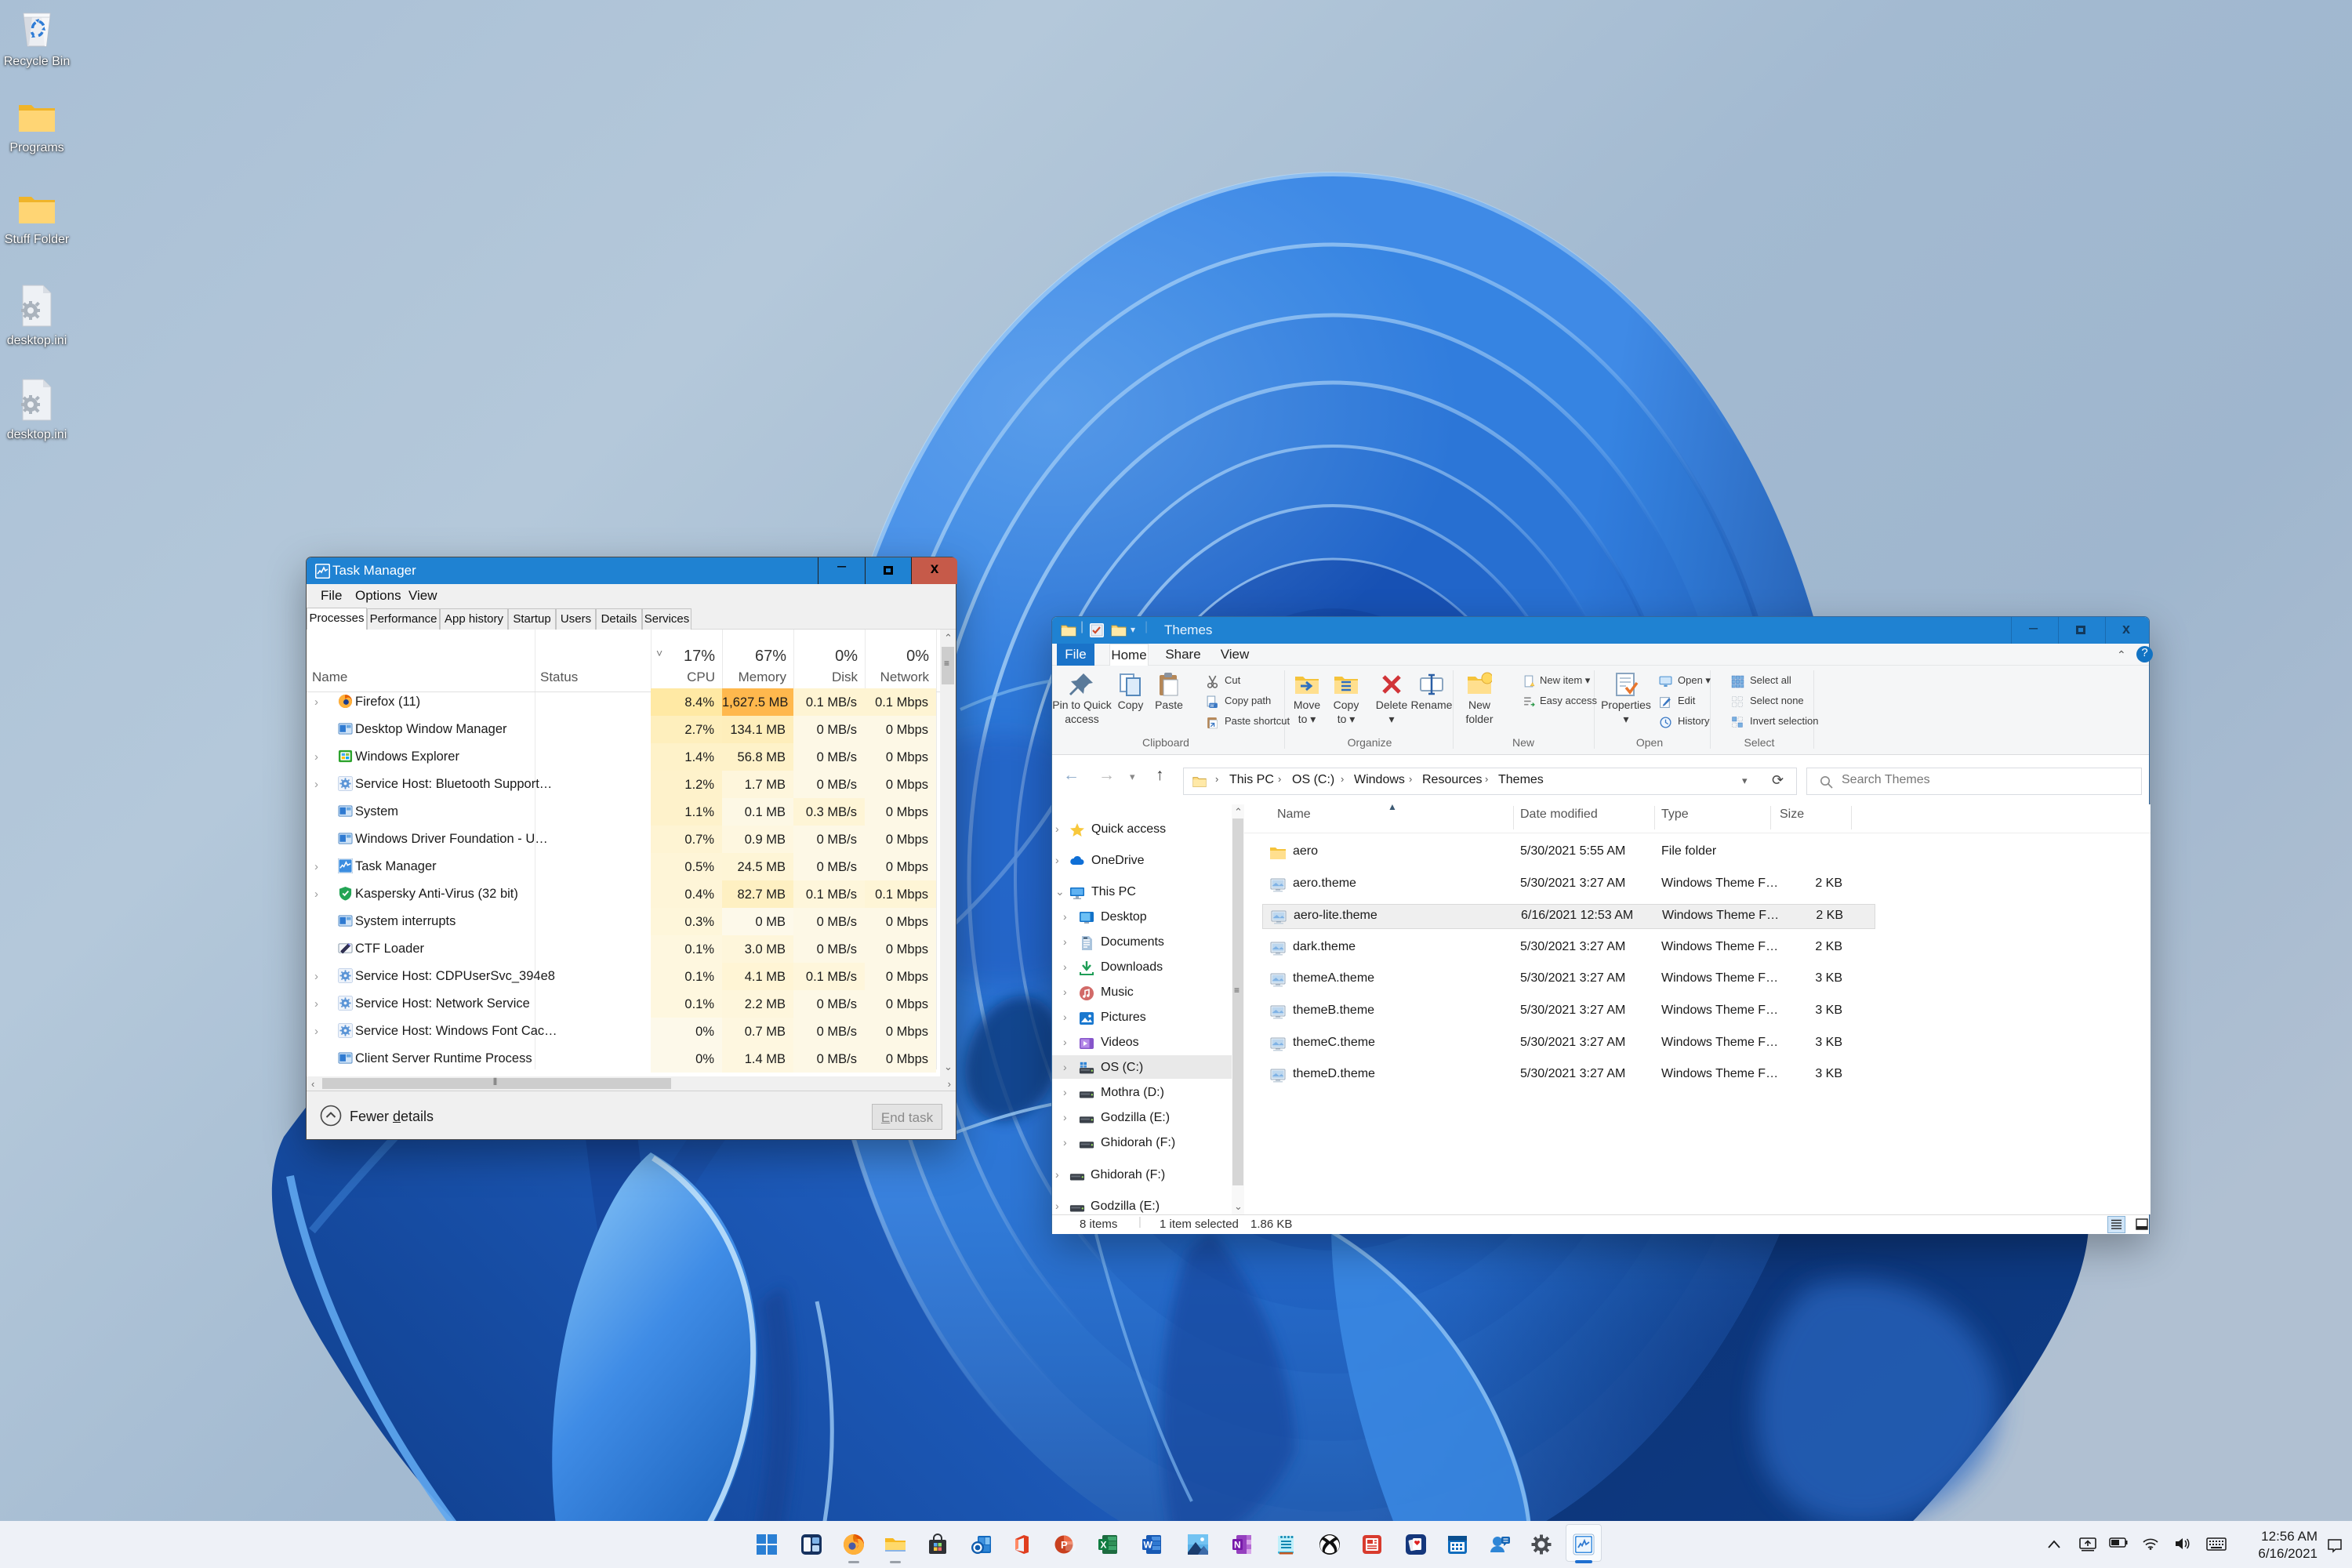  What do you see at coordinates (1104, 1545) in the screenshot?
I see `svg-text: X` at bounding box center [1104, 1545].